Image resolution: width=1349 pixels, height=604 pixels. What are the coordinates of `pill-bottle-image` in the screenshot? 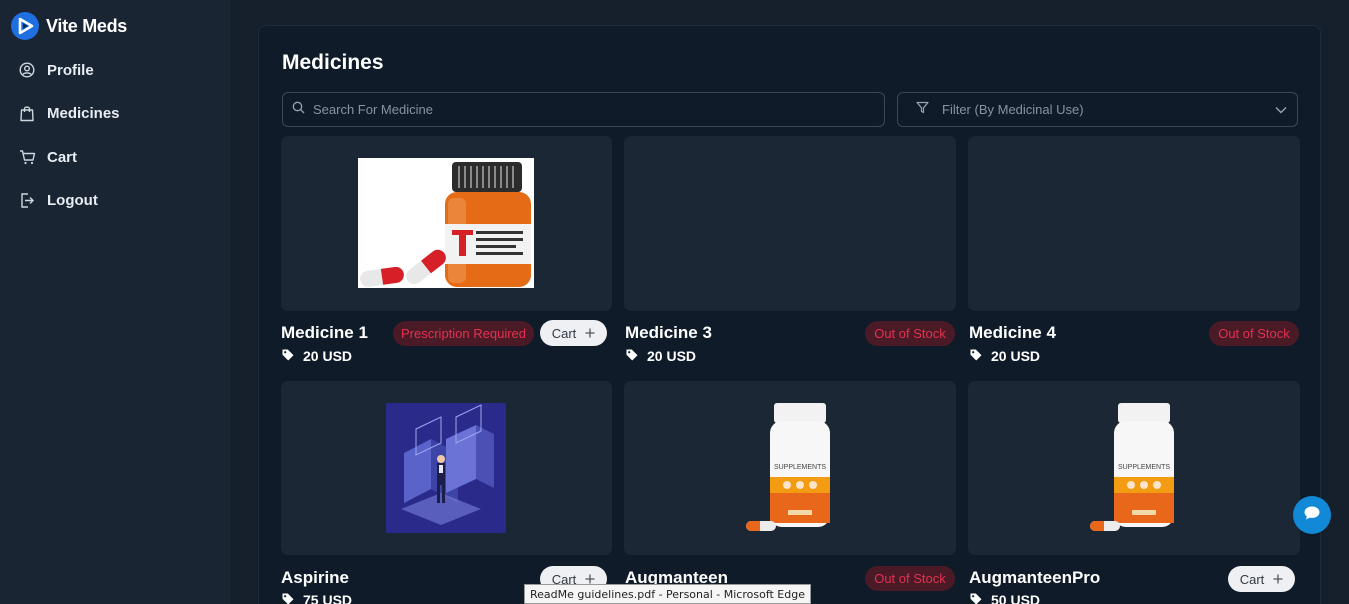 It's located at (446, 223).